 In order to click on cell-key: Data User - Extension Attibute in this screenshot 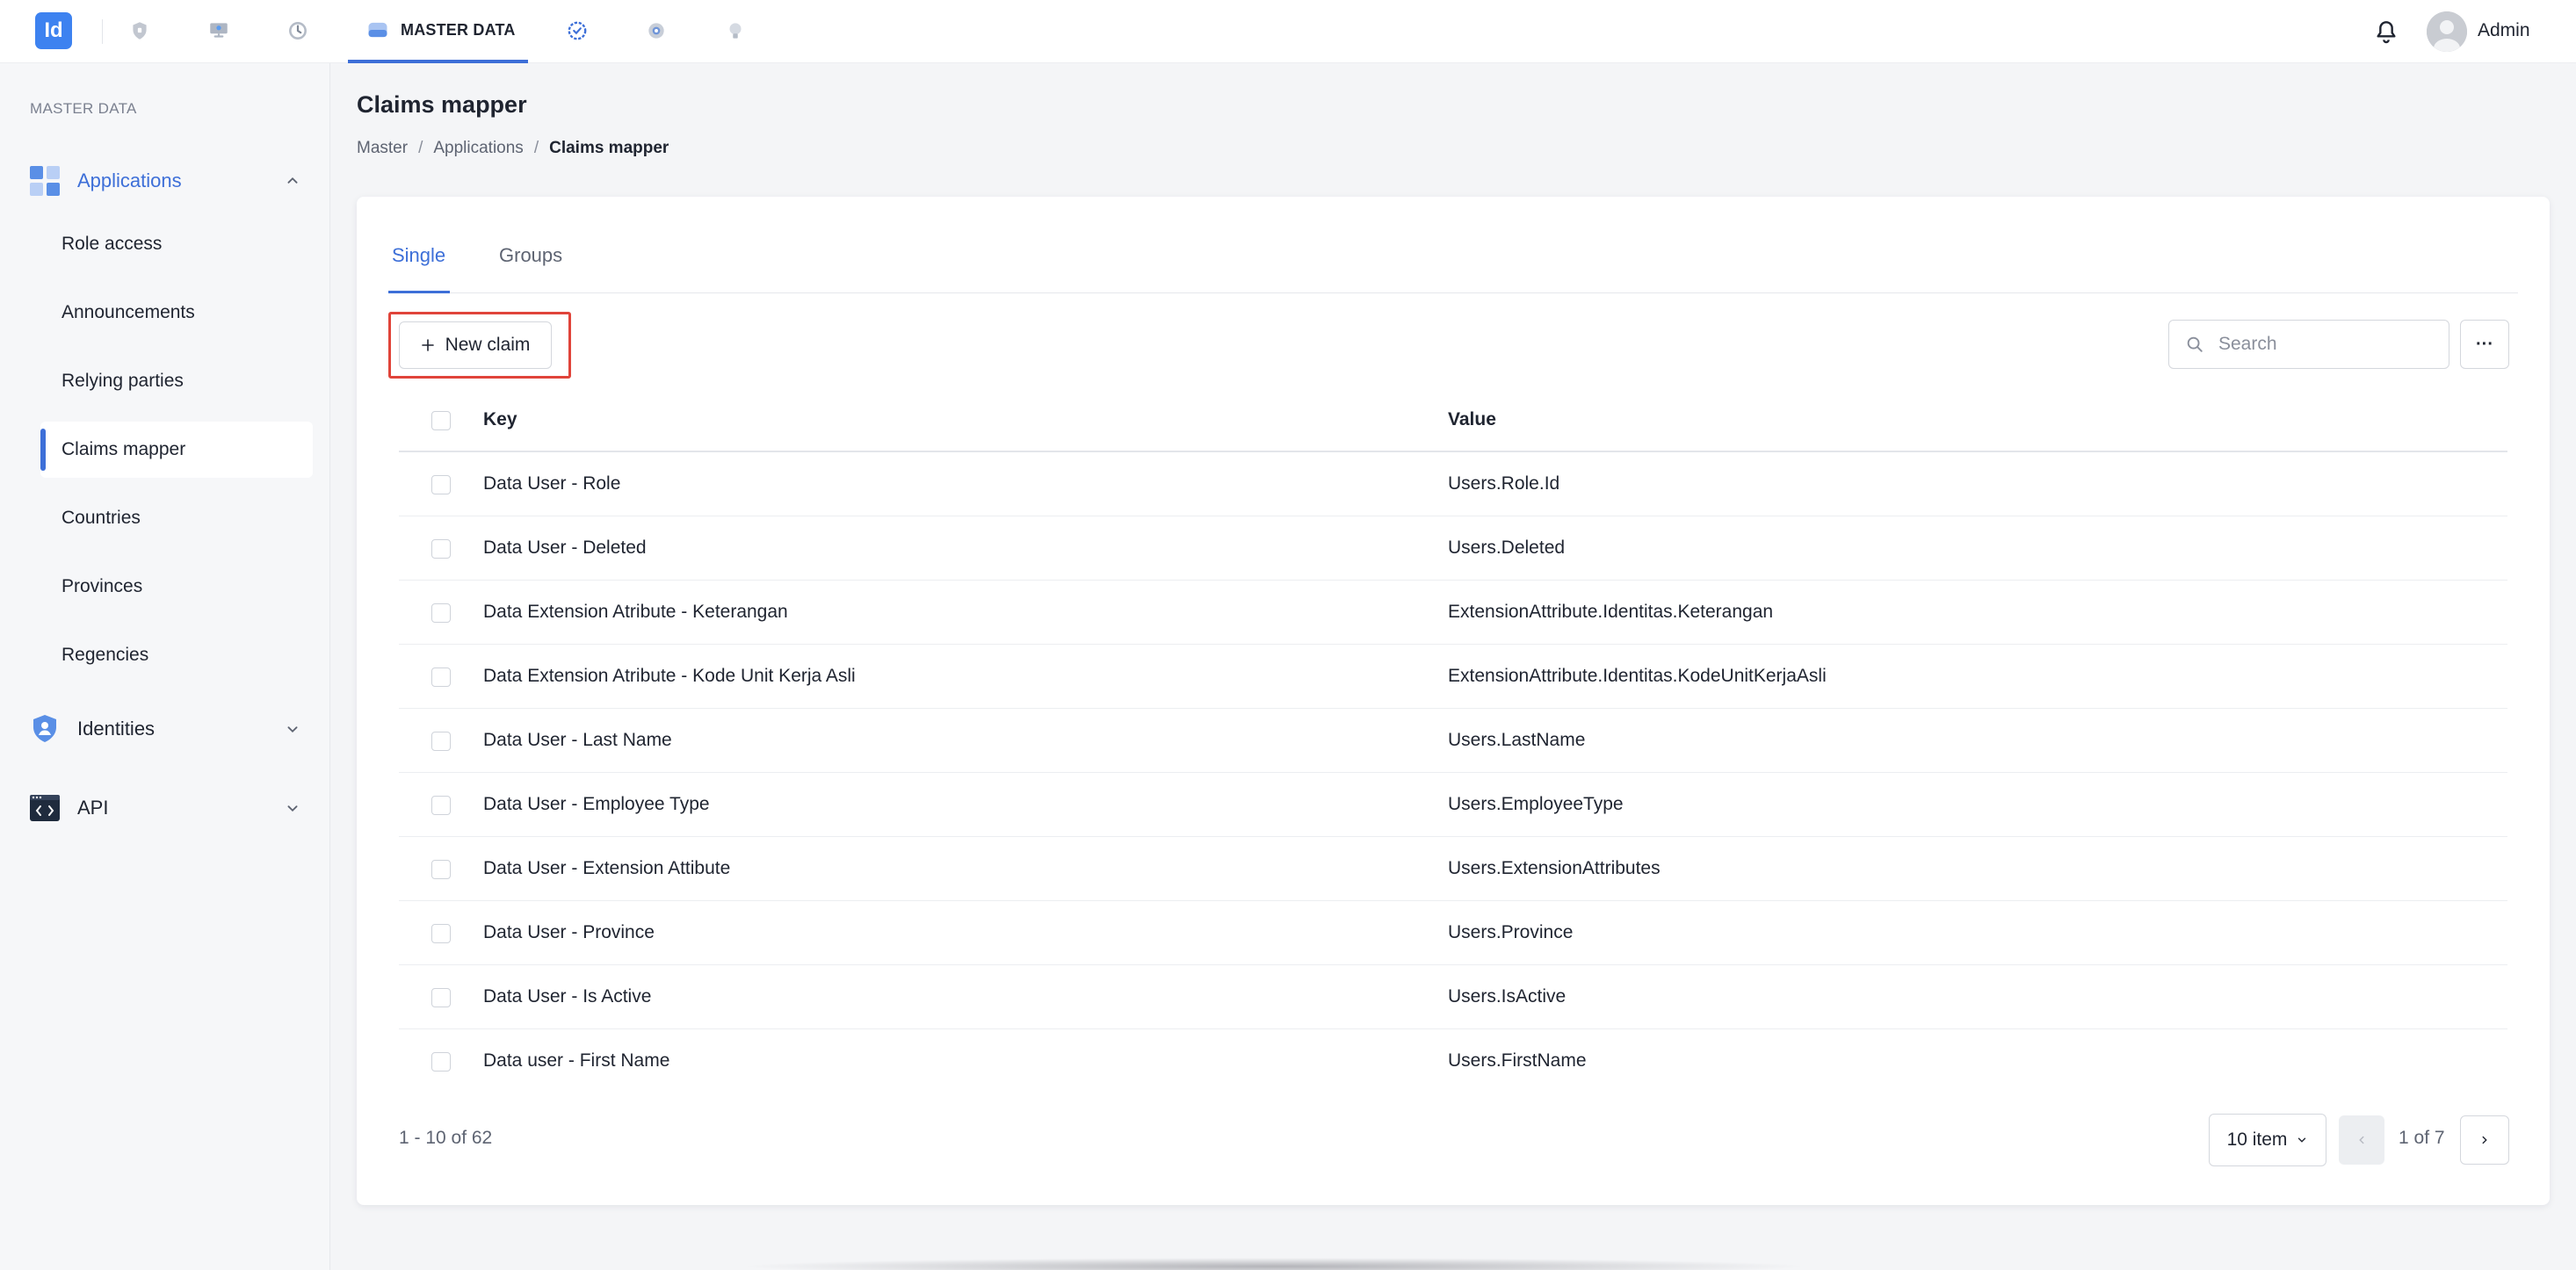, I will do `click(607, 868)`.